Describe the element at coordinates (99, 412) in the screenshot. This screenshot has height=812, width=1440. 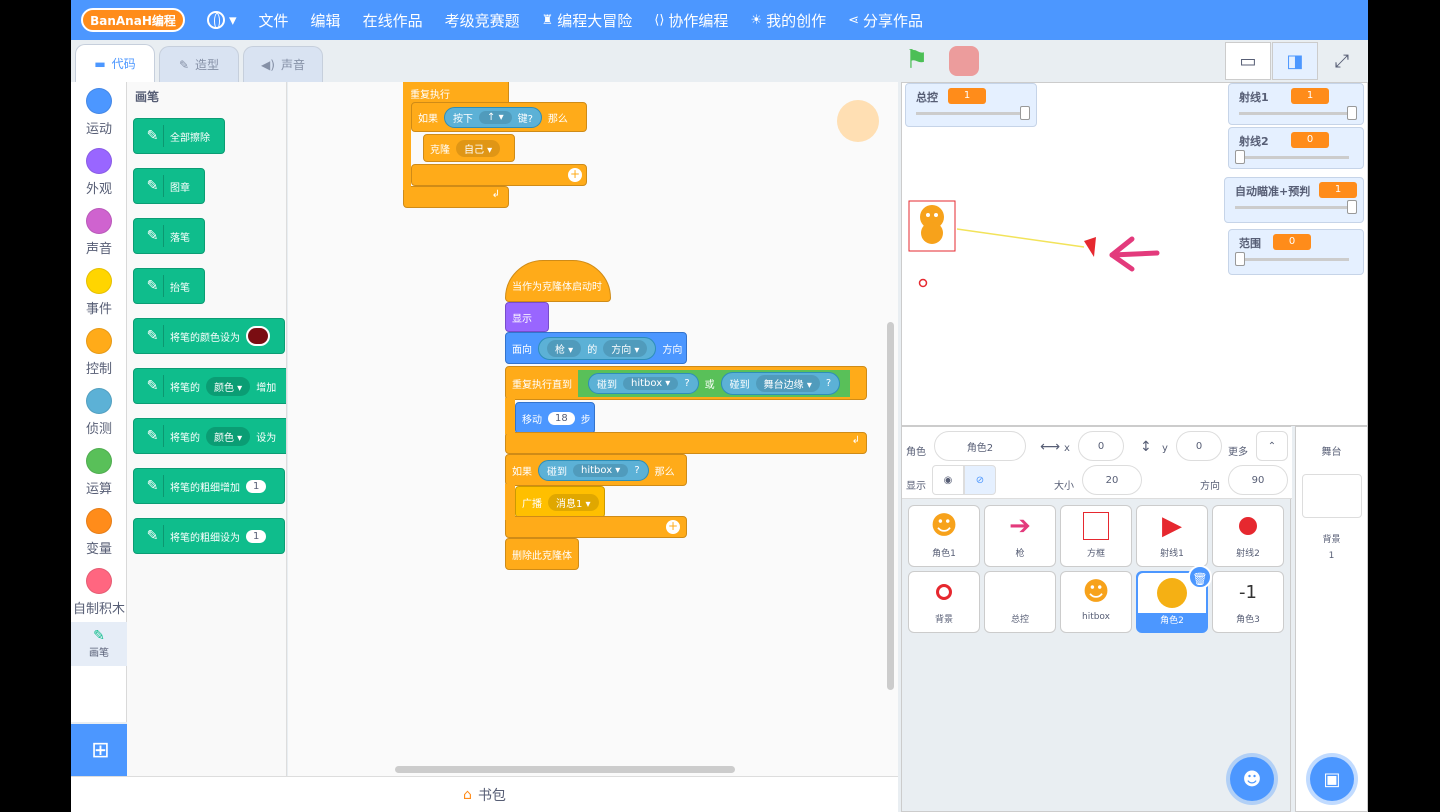
I see `category-sensing: 侦测` at that location.